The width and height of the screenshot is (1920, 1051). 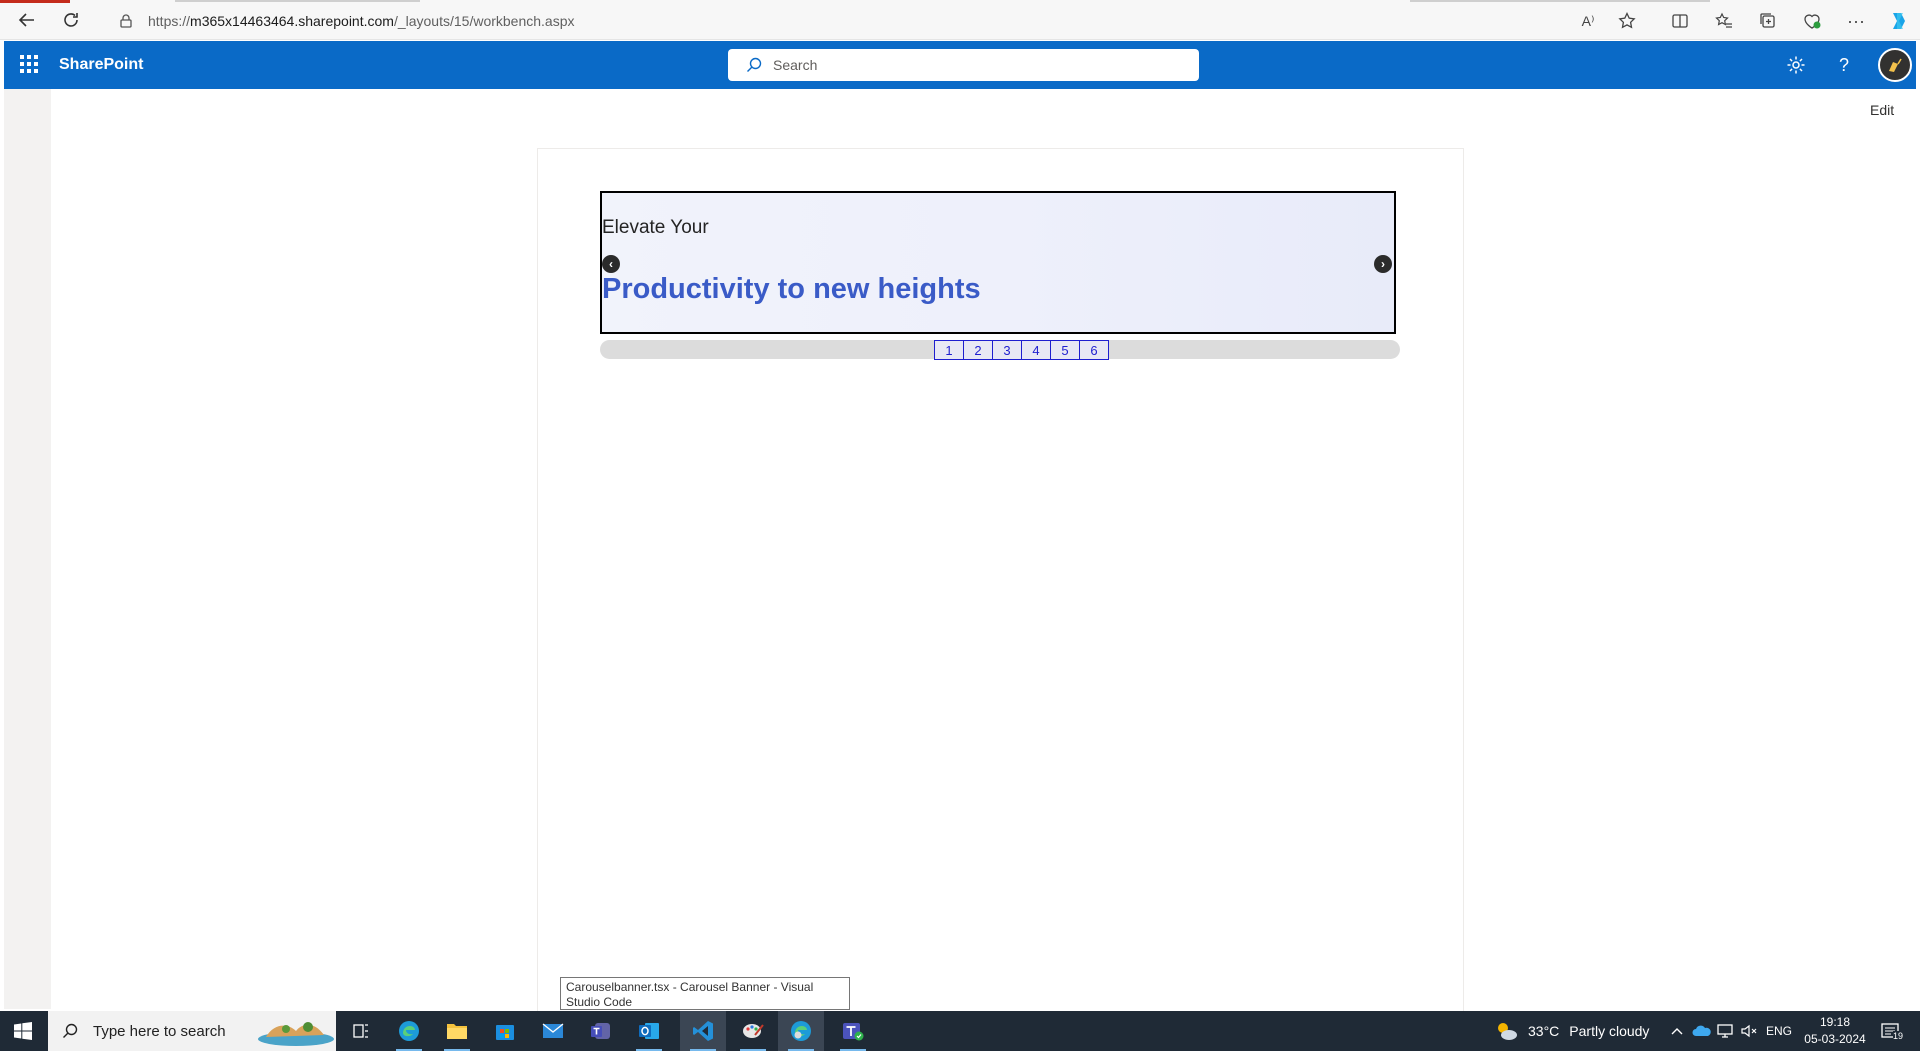 I want to click on carousel-page-button-2: 2, so click(x=978, y=350).